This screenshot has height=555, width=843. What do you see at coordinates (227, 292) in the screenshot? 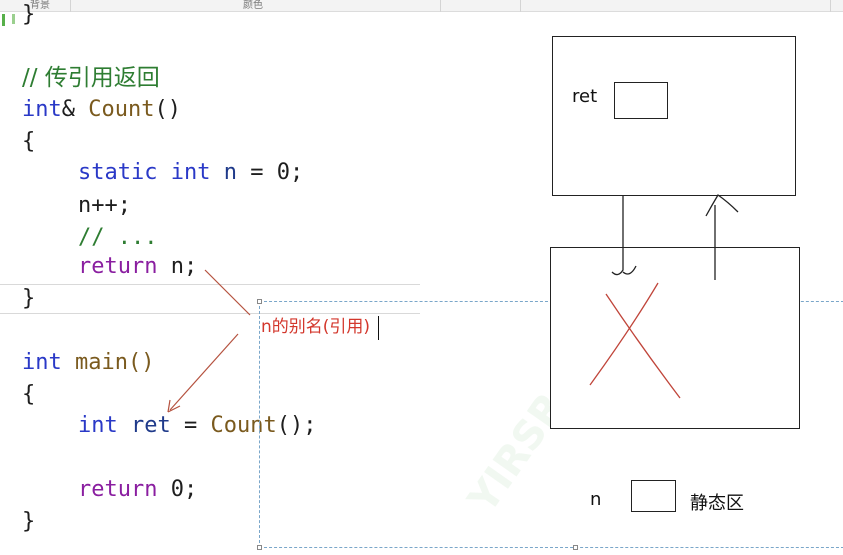
I see `annotation-arrow-to-return` at bounding box center [227, 292].